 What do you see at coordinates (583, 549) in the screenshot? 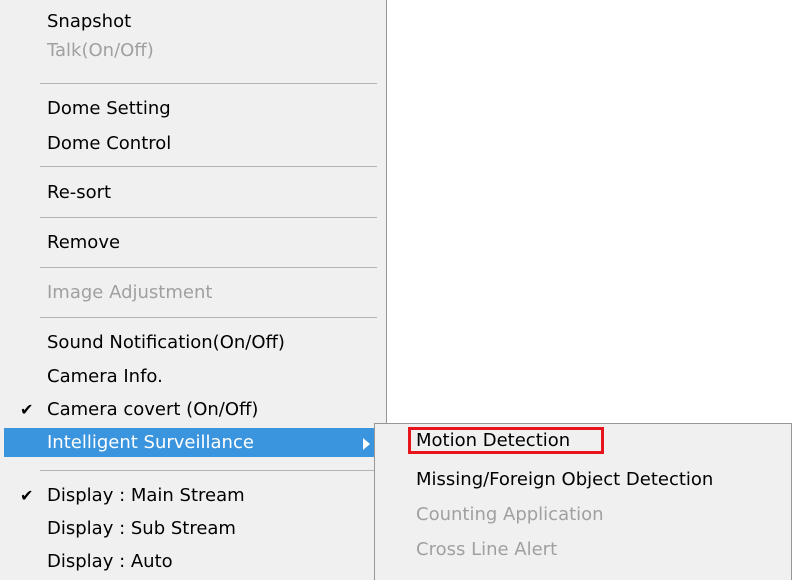
I see `submenu-item-cross-line-alert: Cross Line Alert` at bounding box center [583, 549].